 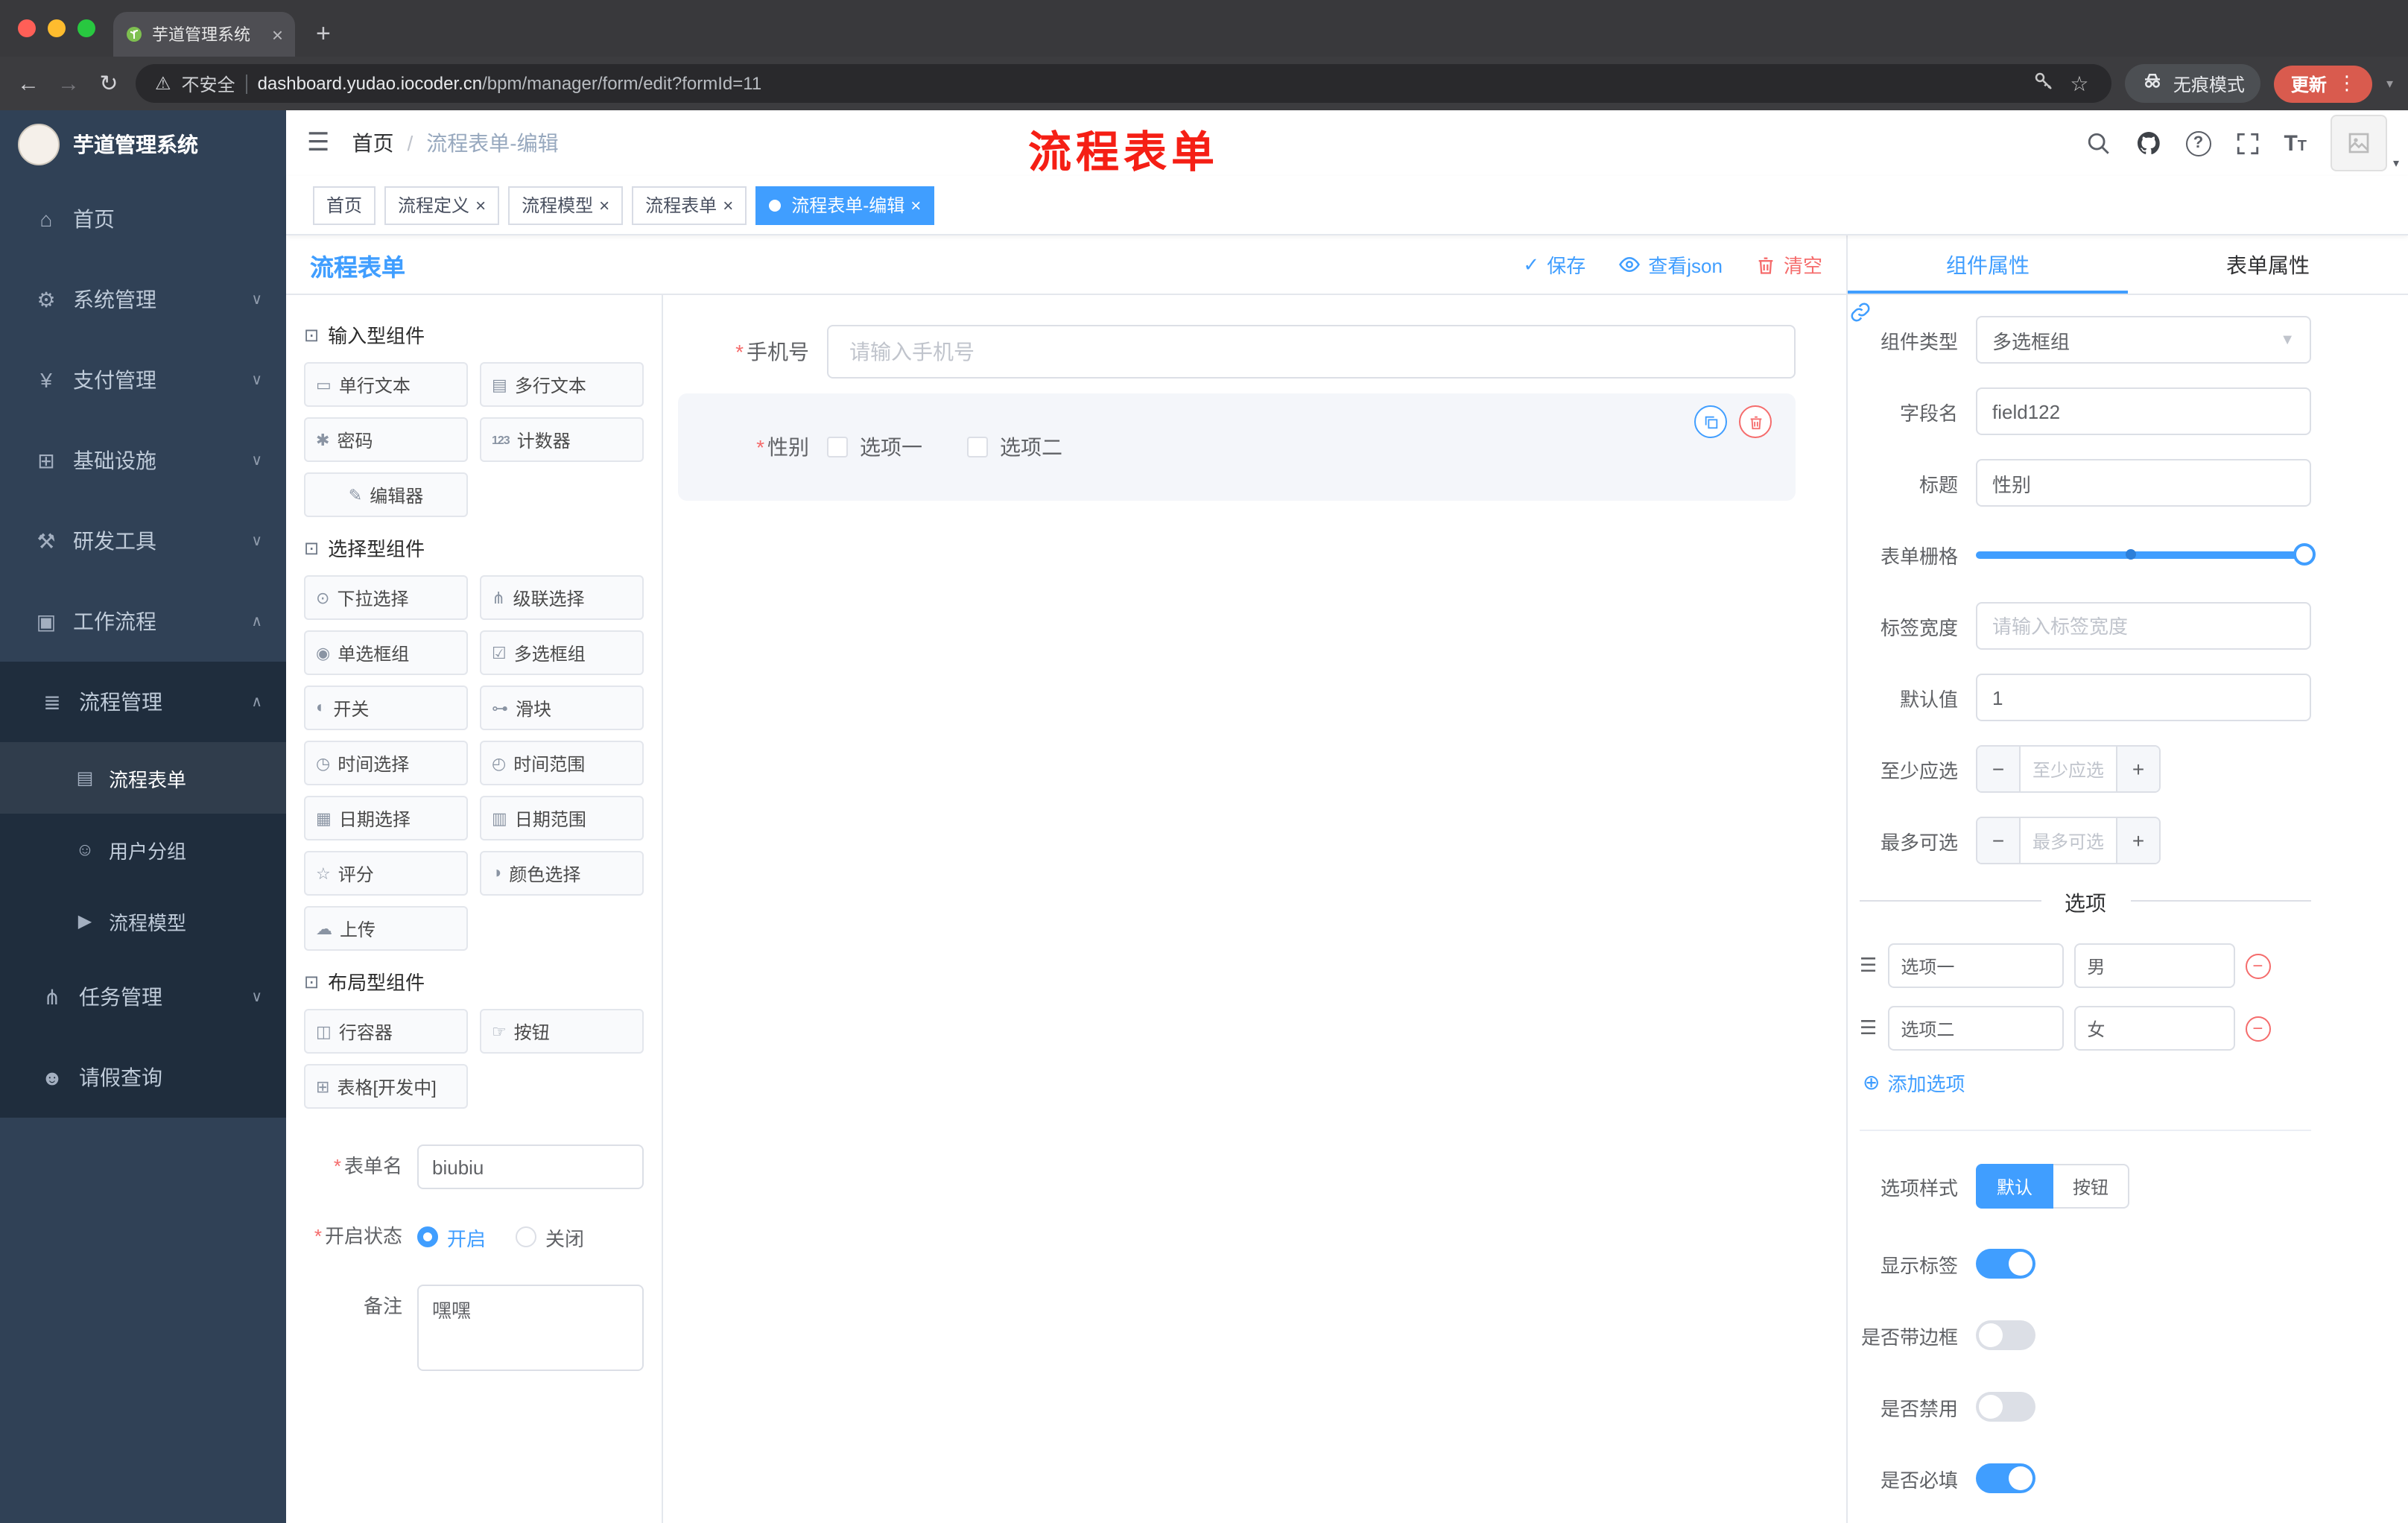 I want to click on github-icon, so click(x=2148, y=143).